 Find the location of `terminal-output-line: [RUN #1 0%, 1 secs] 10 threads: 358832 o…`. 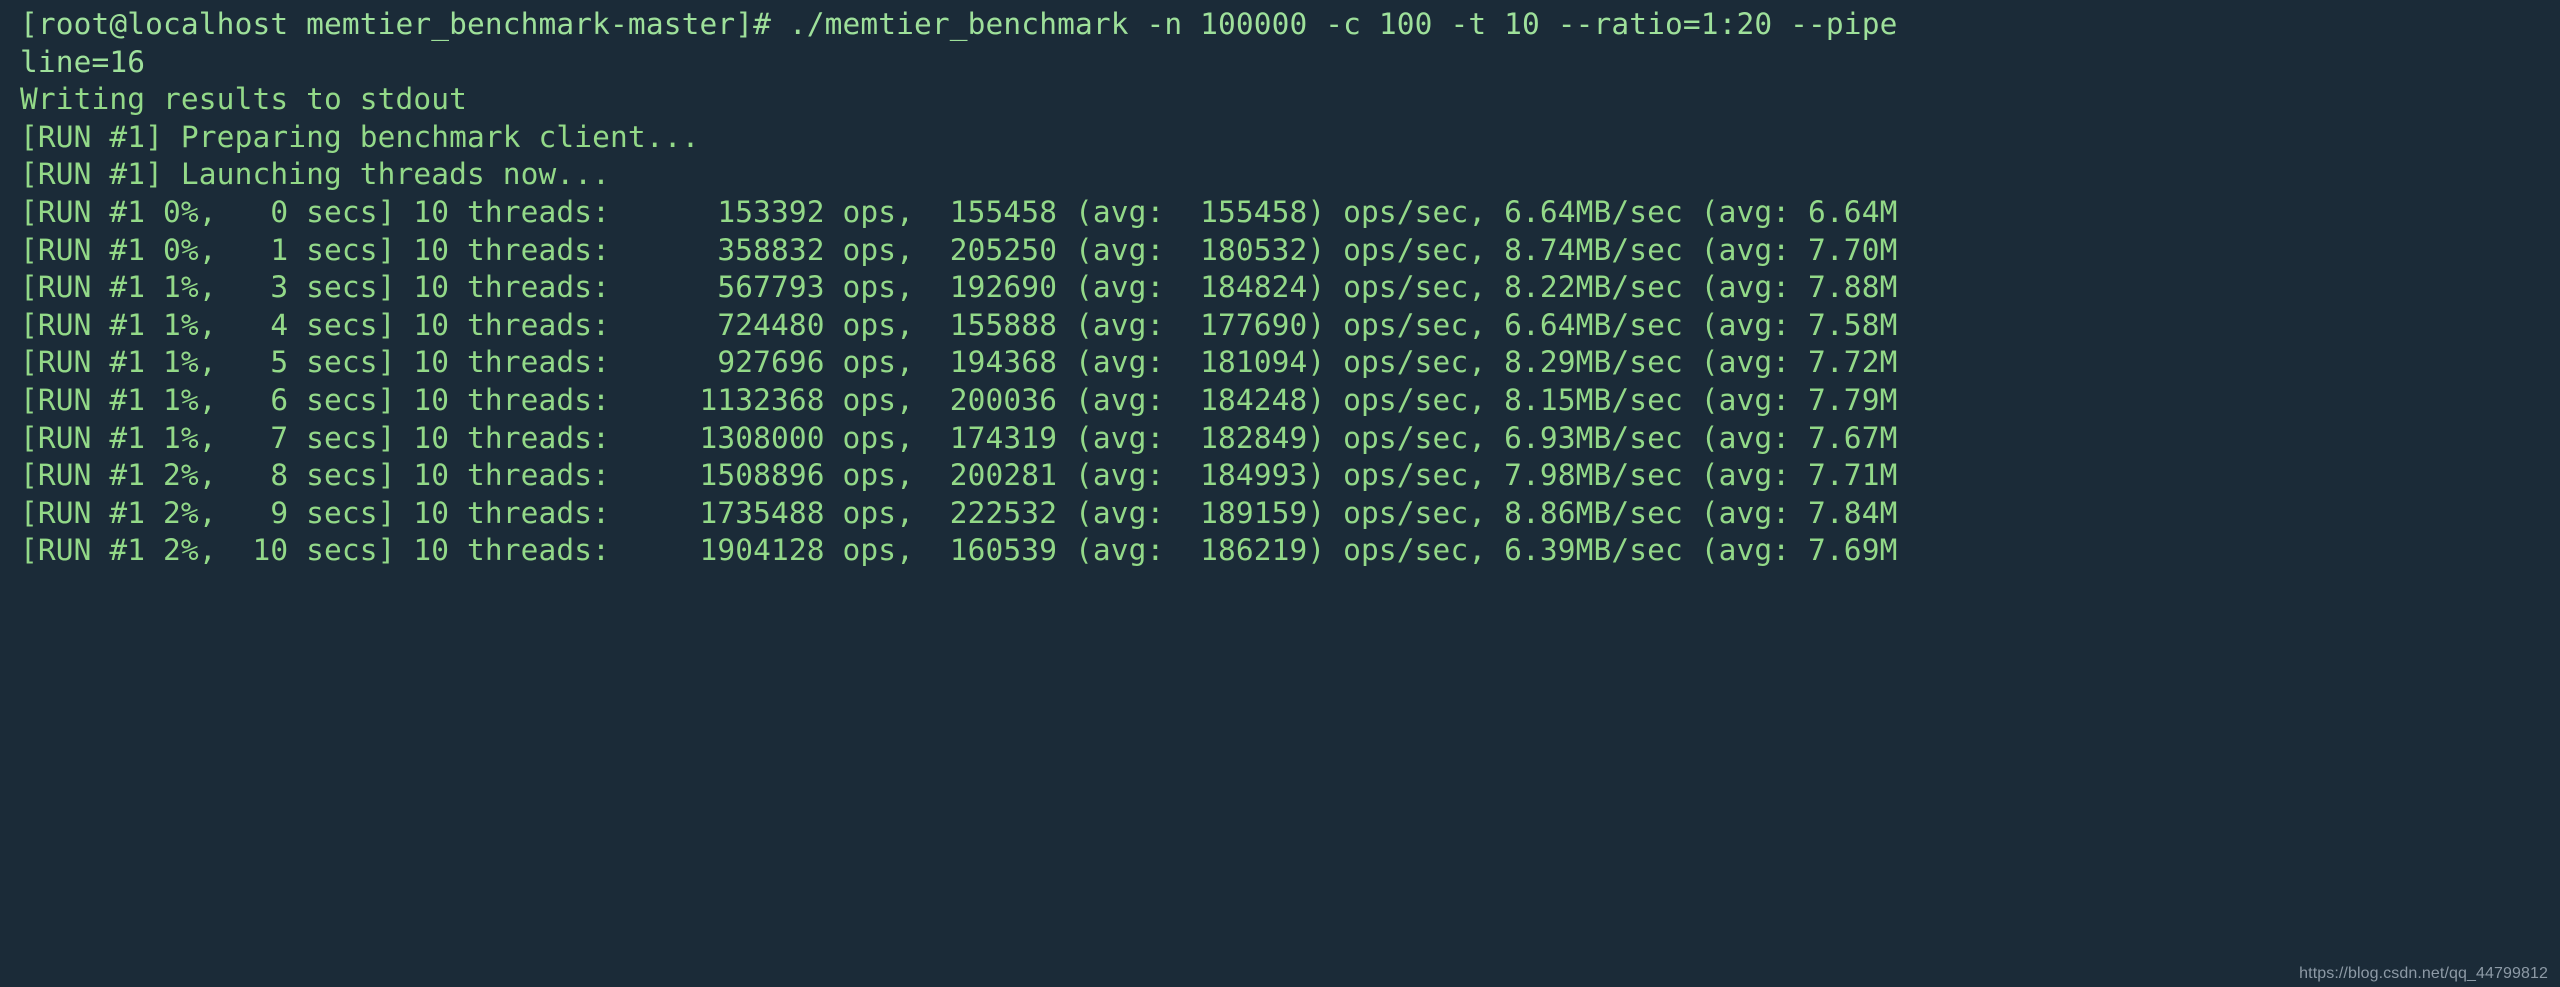

terminal-output-line: [RUN #1 0%, 1 secs] 10 threads: 358832 o… is located at coordinates (959, 249).